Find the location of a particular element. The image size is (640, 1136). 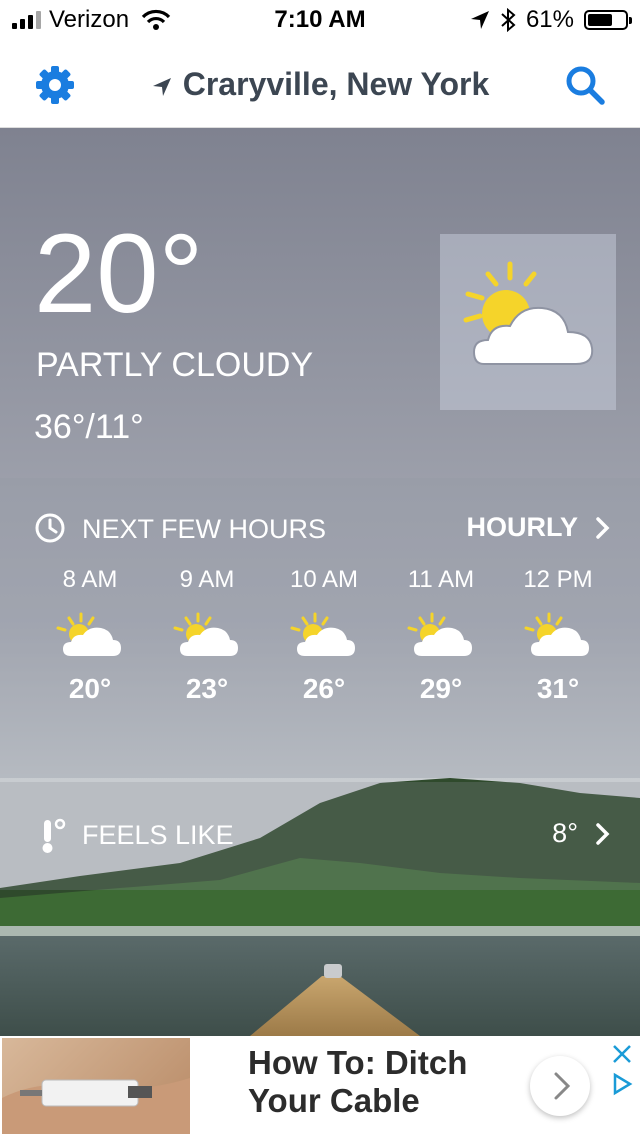

status-right: 61% is located at coordinates (551, 20).